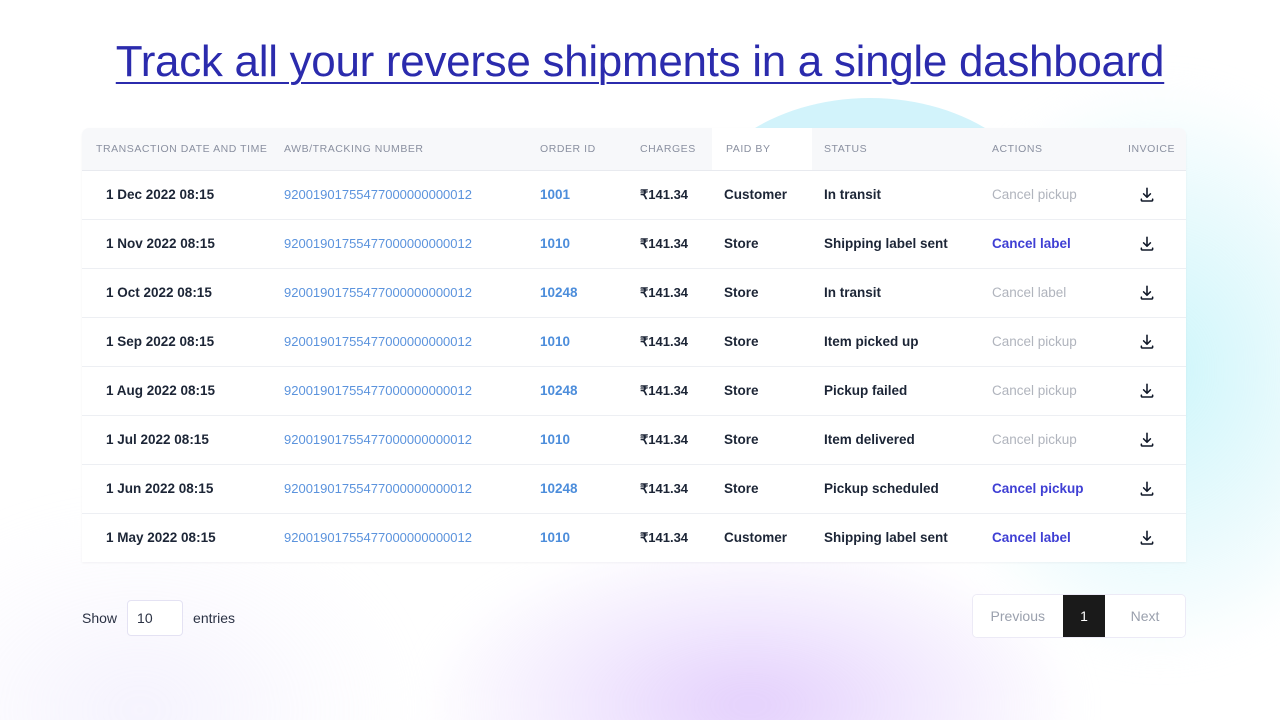 This screenshot has width=1280, height=720. What do you see at coordinates (160, 243) in the screenshot?
I see `cell-transaction-date: 1 Nov 2022 08:15` at bounding box center [160, 243].